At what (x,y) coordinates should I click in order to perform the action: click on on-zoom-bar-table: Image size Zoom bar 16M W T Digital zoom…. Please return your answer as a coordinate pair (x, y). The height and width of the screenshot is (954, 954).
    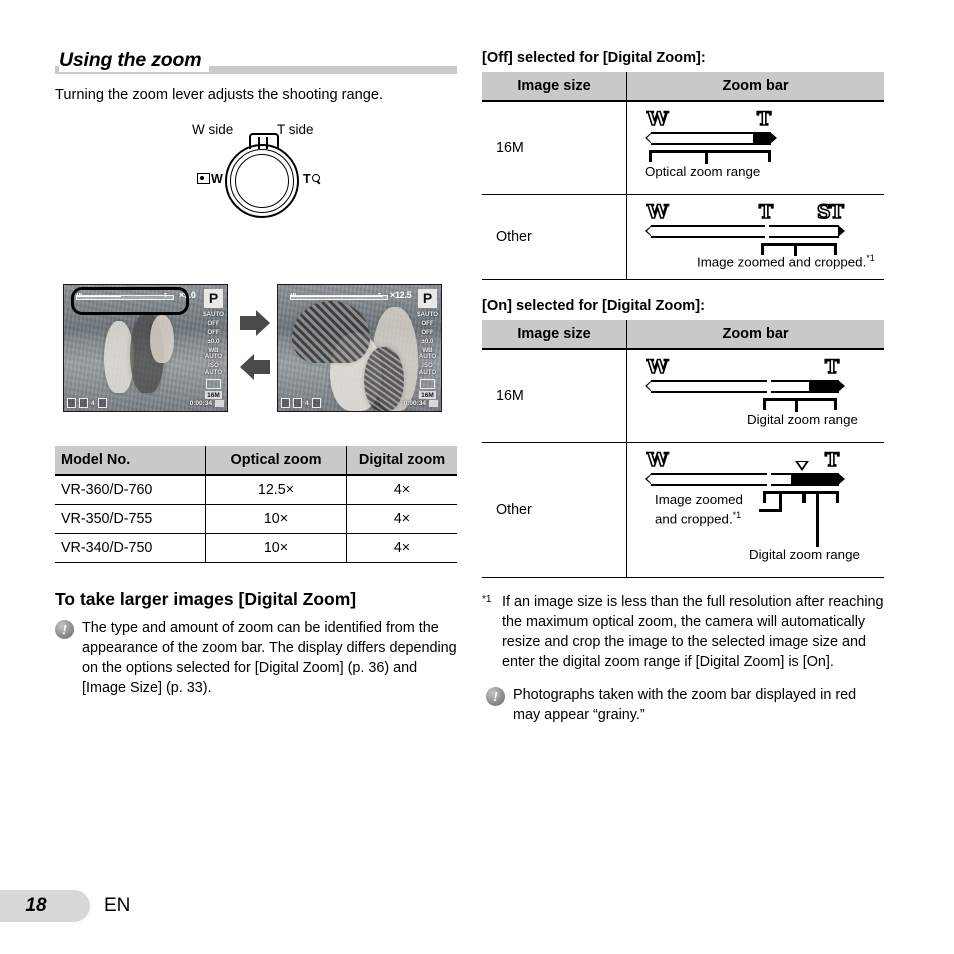
    Looking at the image, I should click on (683, 449).